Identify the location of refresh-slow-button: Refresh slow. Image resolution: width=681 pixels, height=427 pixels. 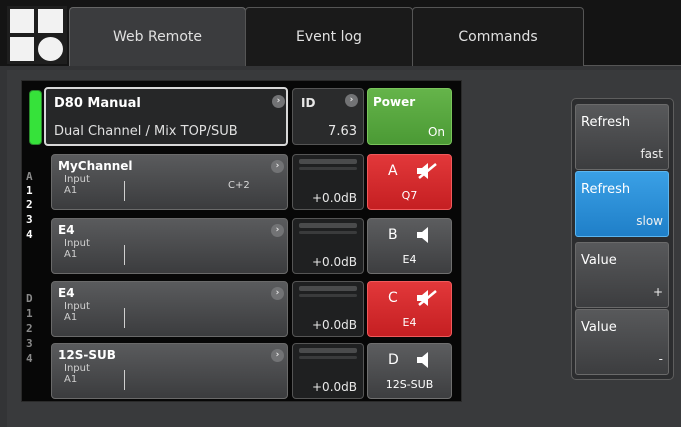
(622, 204).